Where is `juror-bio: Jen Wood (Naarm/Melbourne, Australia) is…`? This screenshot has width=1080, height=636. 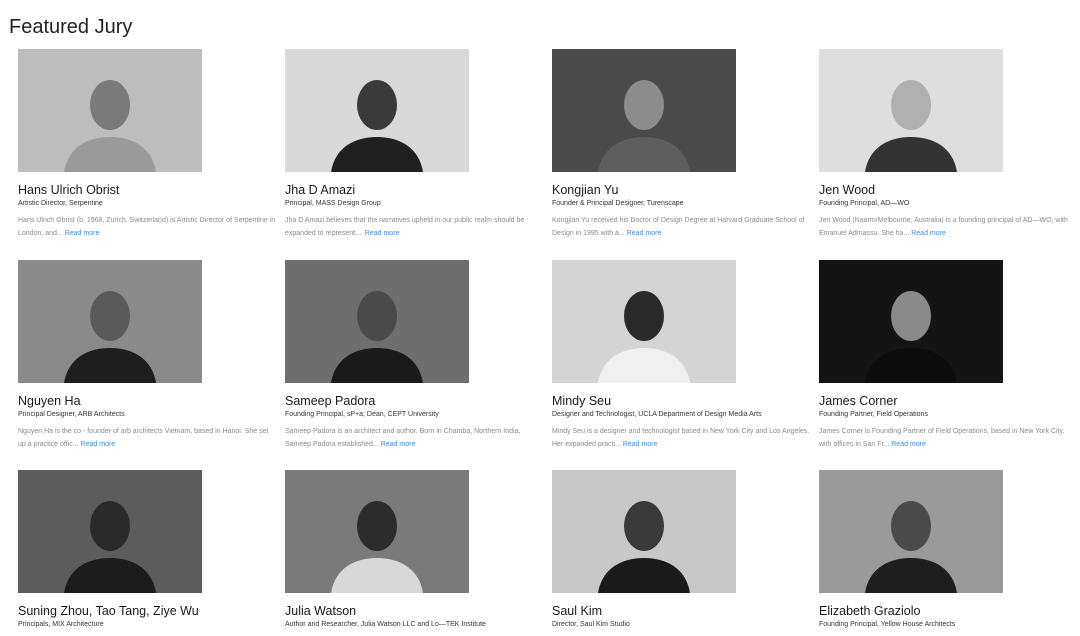 juror-bio: Jen Wood (Naarm/Melbourne, Australia) is… is located at coordinates (948, 227).